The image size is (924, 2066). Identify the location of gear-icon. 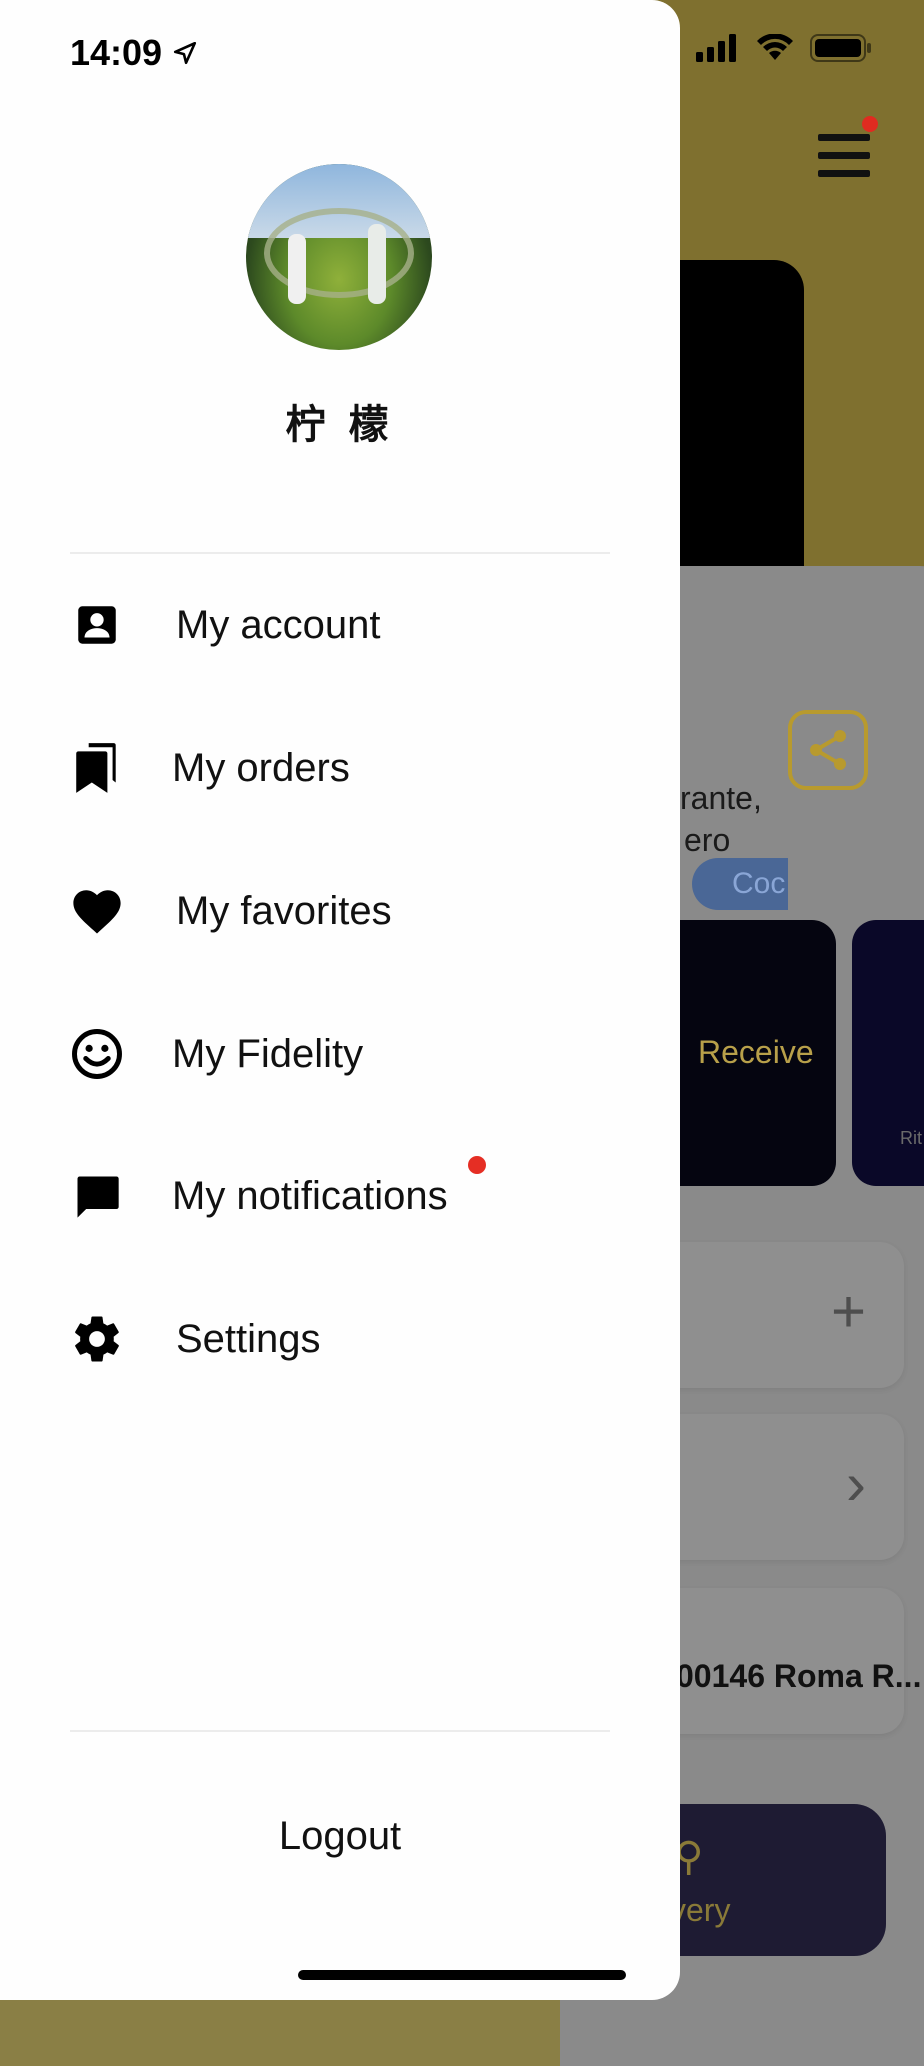
(97, 1339).